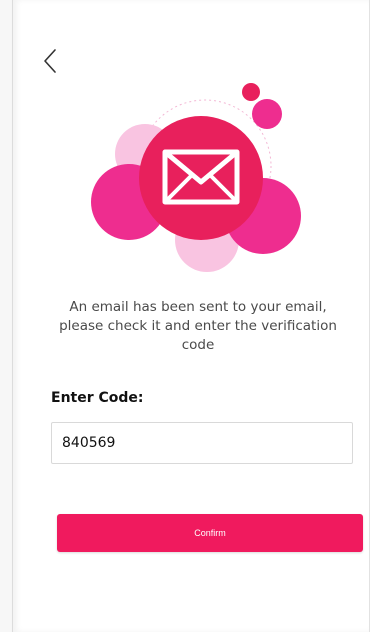  What do you see at coordinates (202, 443) in the screenshot?
I see `verification-code-input` at bounding box center [202, 443].